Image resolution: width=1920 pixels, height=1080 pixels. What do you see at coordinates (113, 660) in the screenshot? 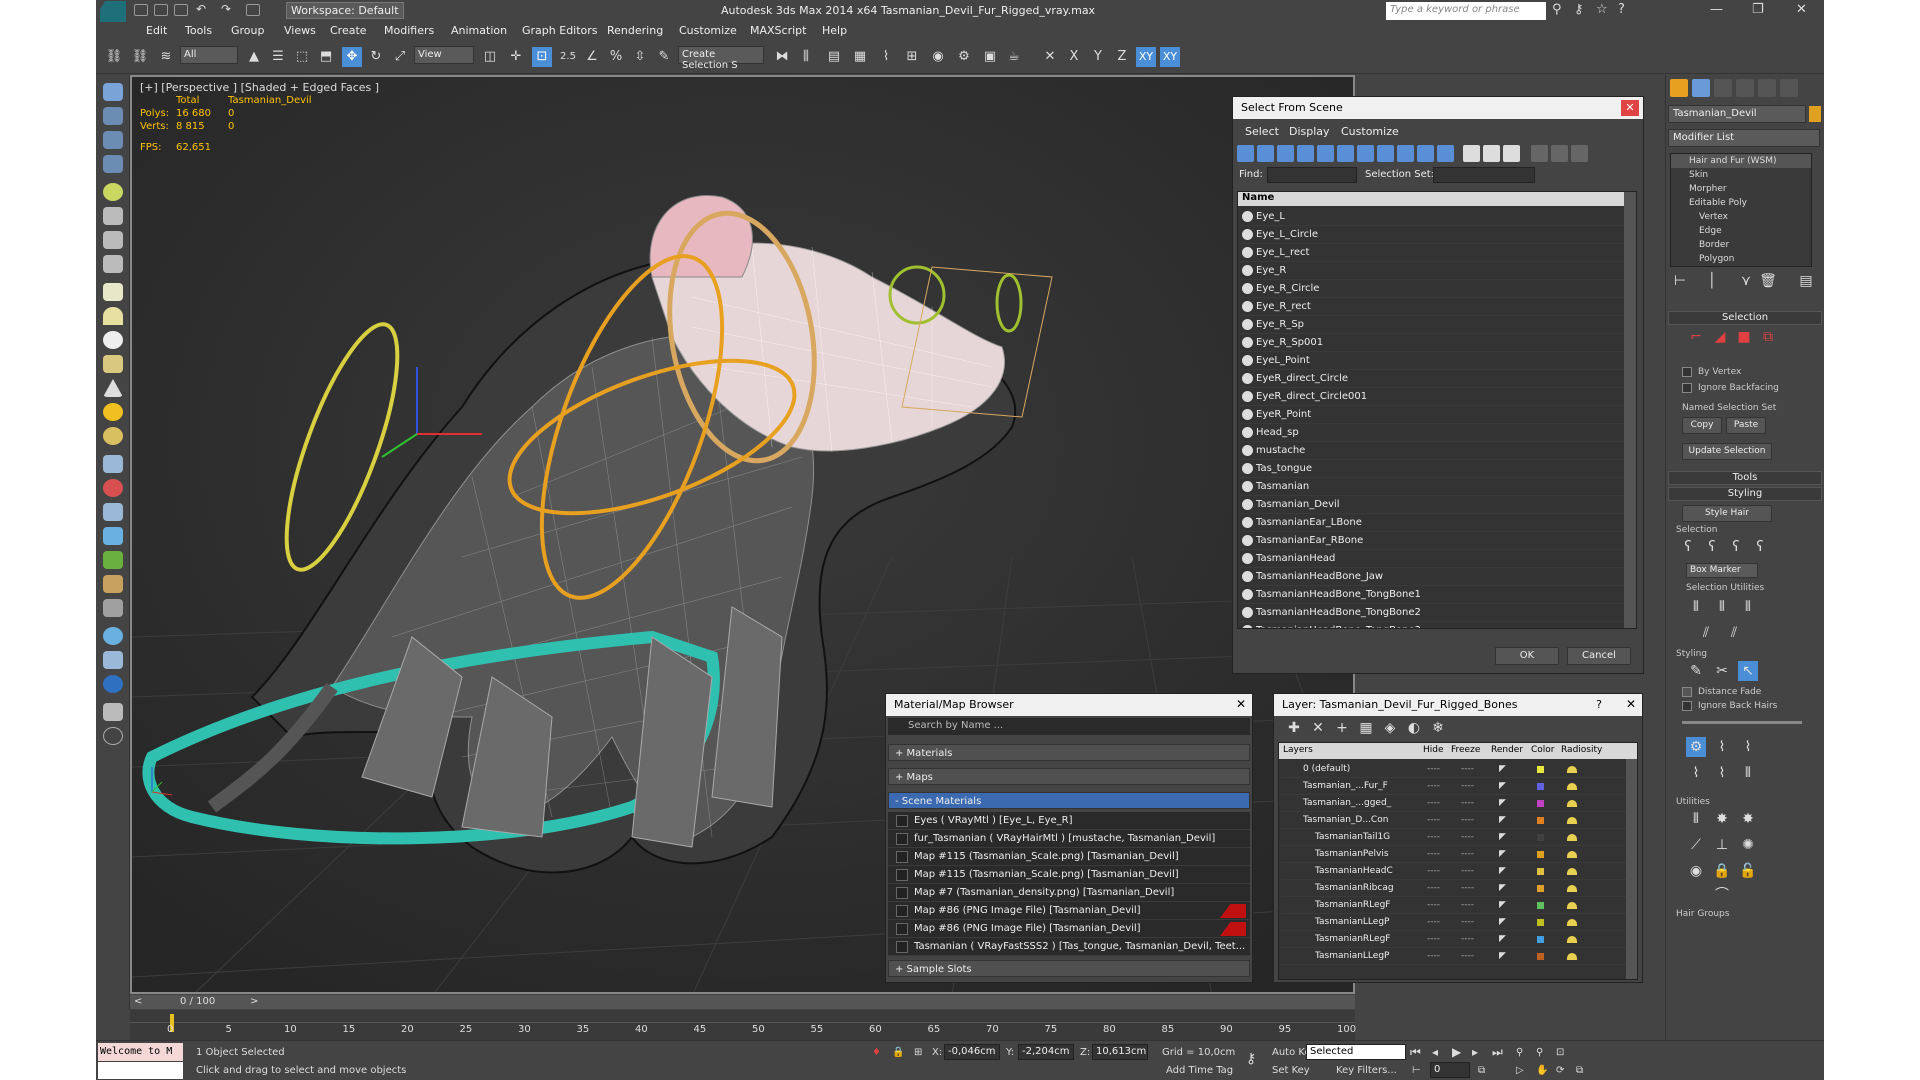
I see `scene-explorer-icon` at bounding box center [113, 660].